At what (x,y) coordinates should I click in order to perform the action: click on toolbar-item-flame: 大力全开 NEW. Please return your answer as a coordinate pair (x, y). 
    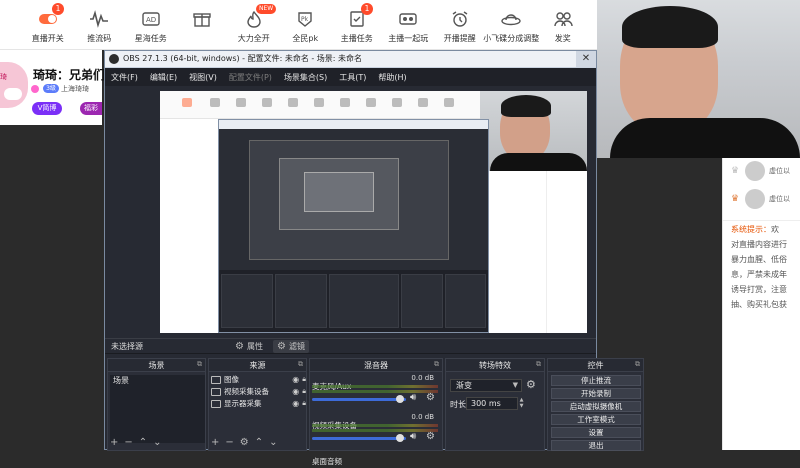
    Looking at the image, I should click on (254, 24).